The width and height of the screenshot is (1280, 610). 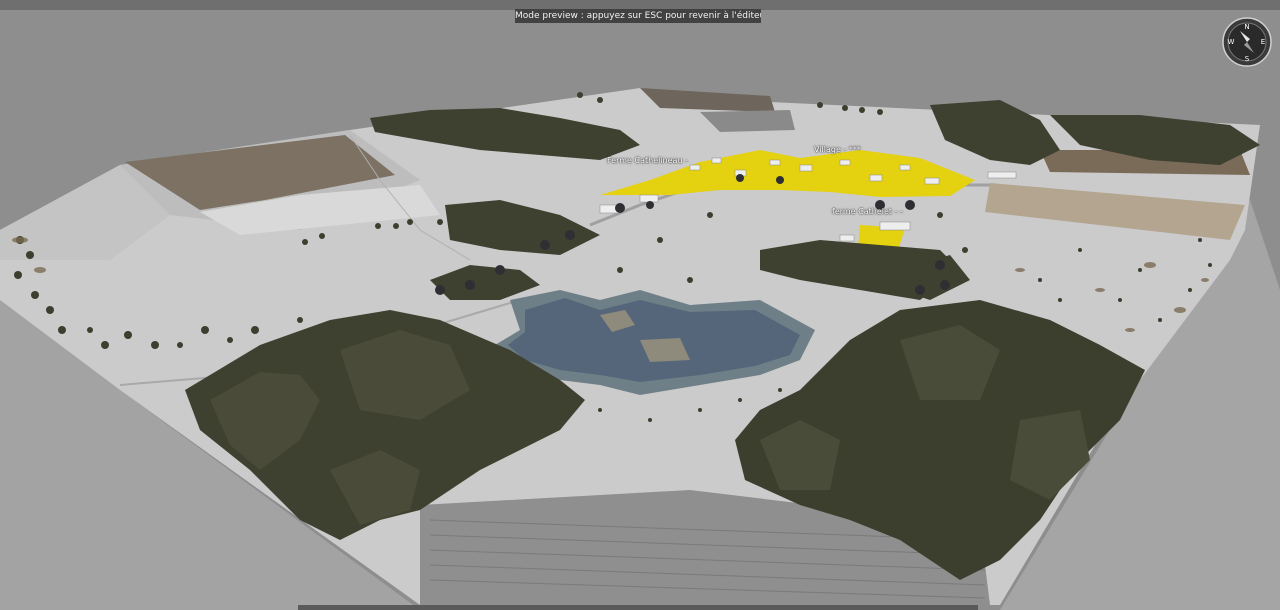 I want to click on svg-text: N, so click(x=1246, y=27).